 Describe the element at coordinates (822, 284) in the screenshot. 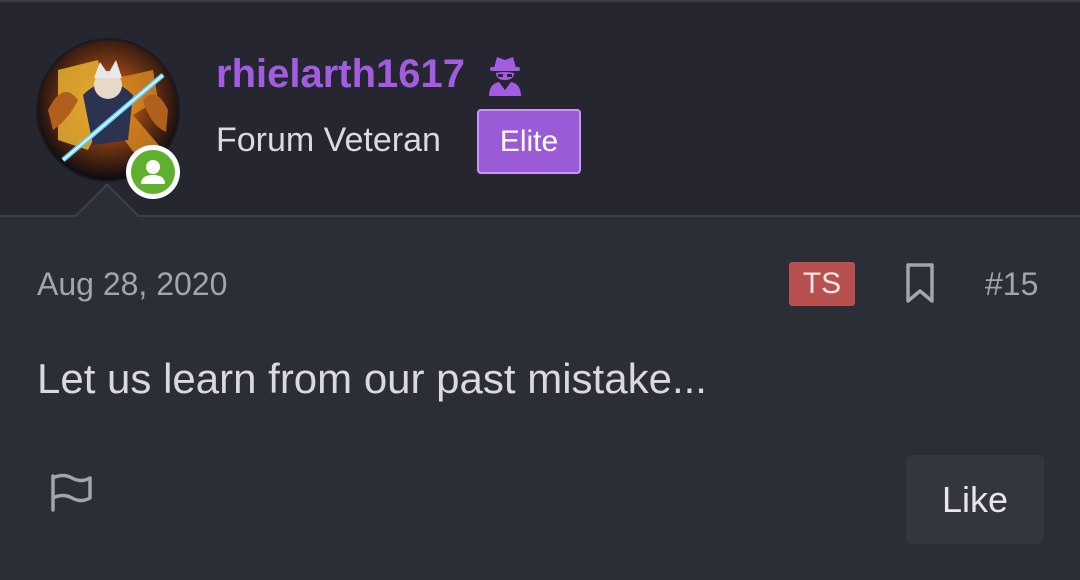

I see `thread-starter-badge: TS` at that location.